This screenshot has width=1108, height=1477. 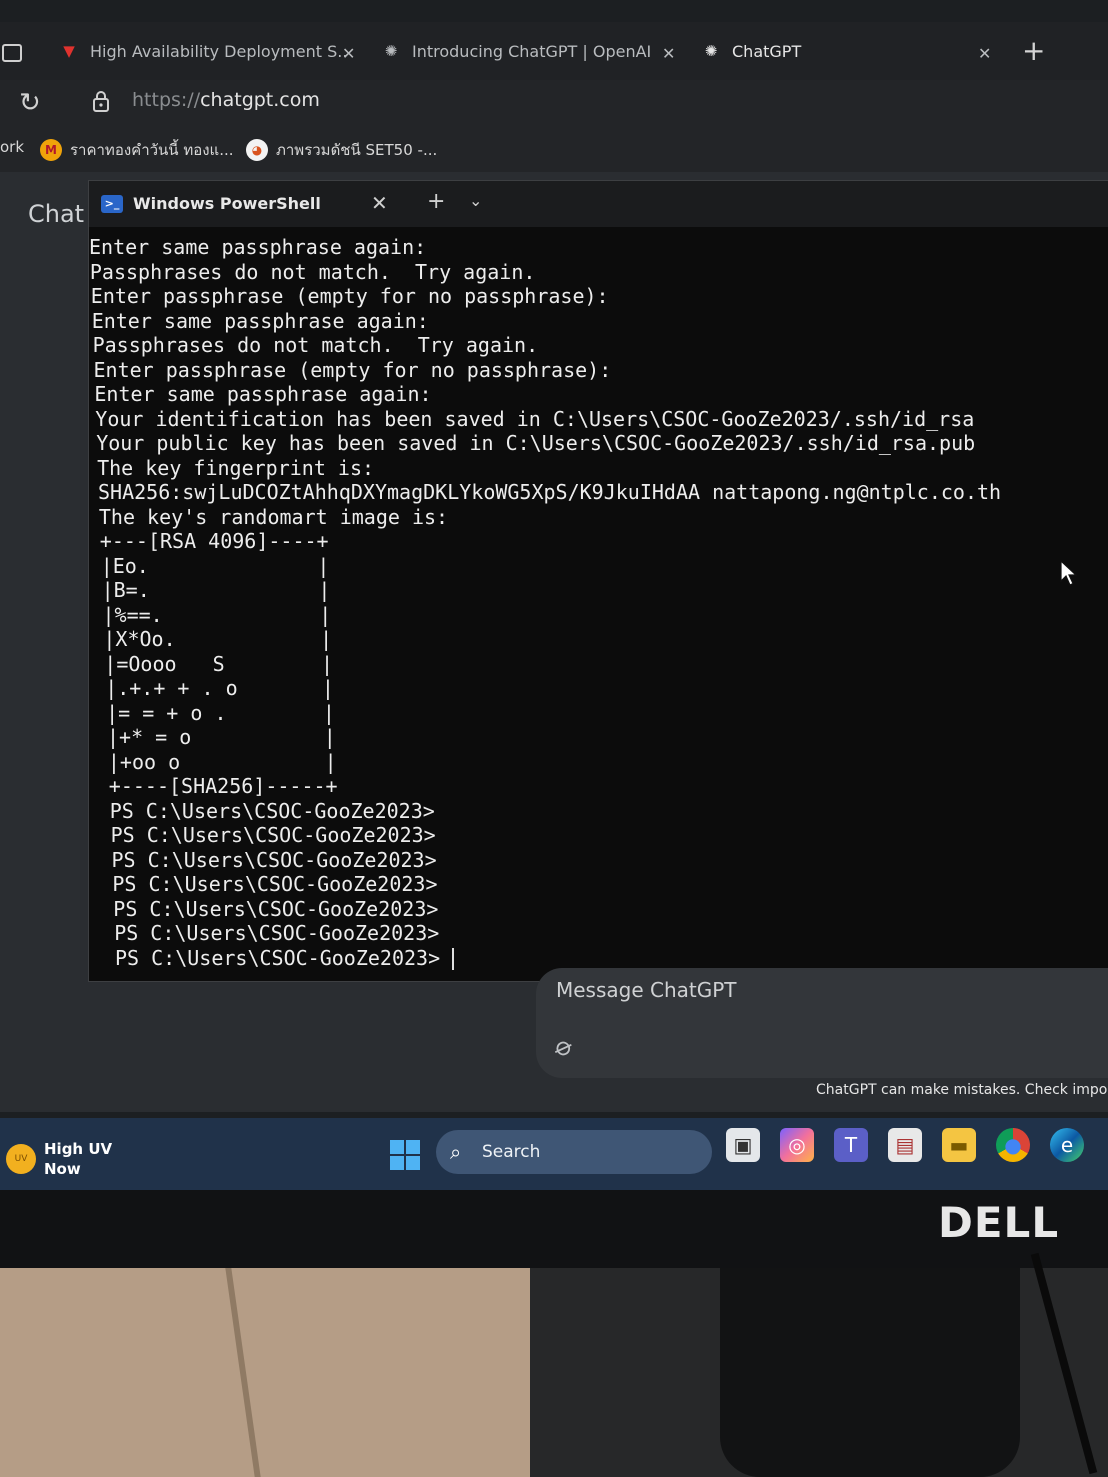 What do you see at coordinates (1069, 573) in the screenshot?
I see `mouse-pointer-icon` at bounding box center [1069, 573].